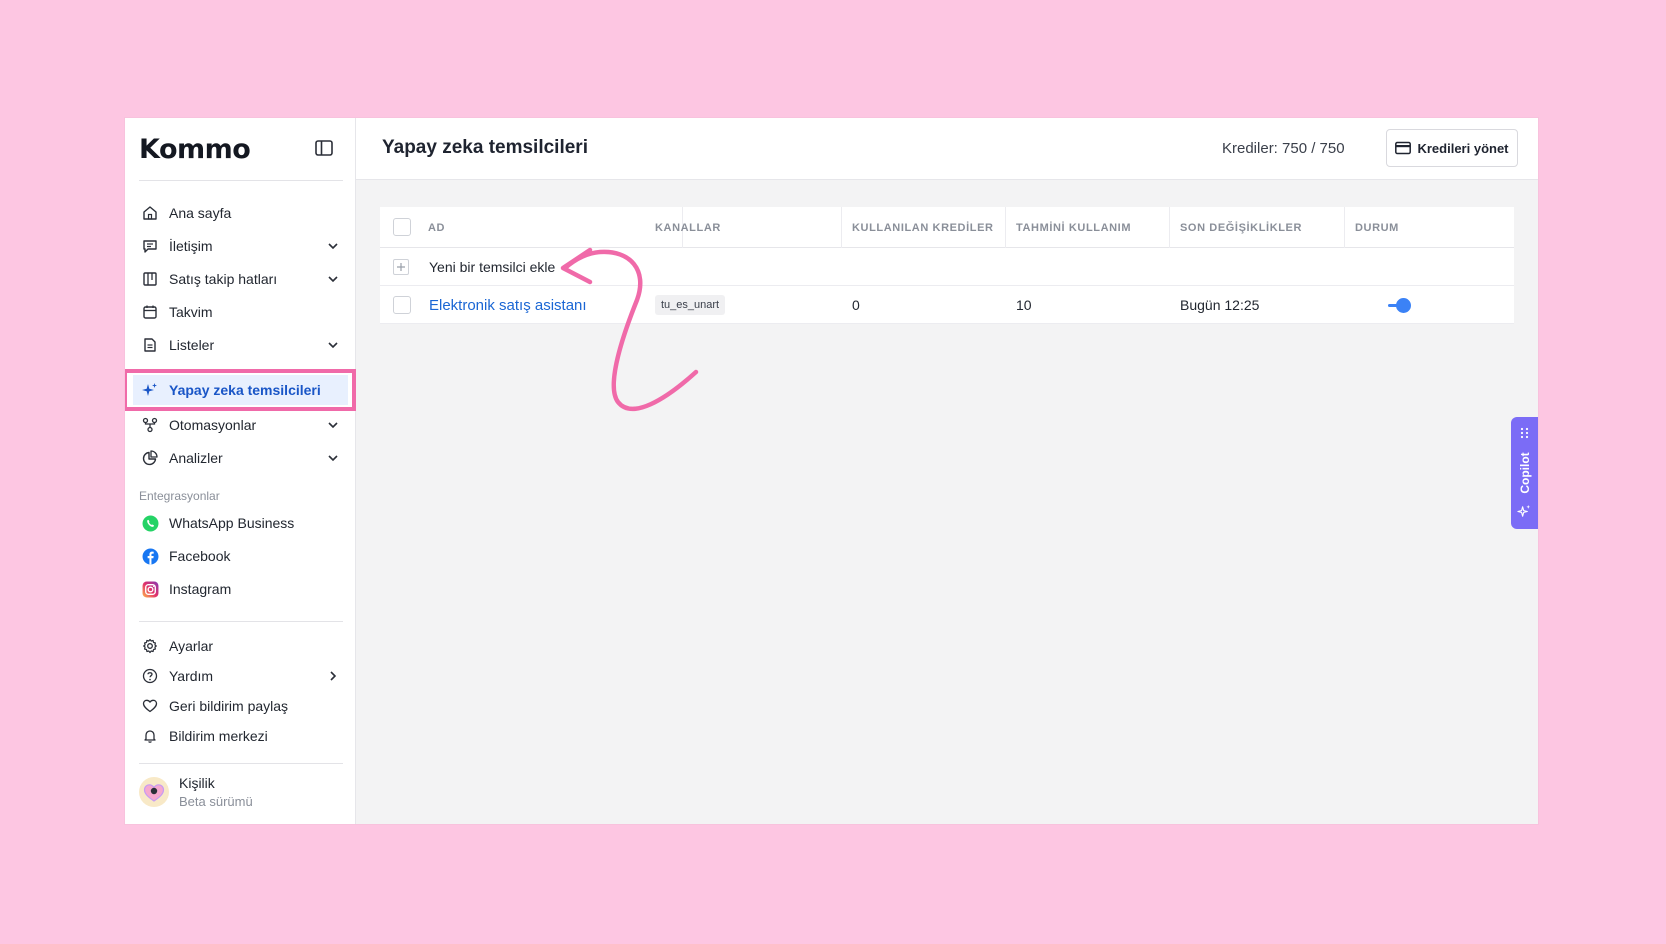 This screenshot has height=944, width=1666. I want to click on sidebar-item-label: Ana sayfa, so click(200, 213).